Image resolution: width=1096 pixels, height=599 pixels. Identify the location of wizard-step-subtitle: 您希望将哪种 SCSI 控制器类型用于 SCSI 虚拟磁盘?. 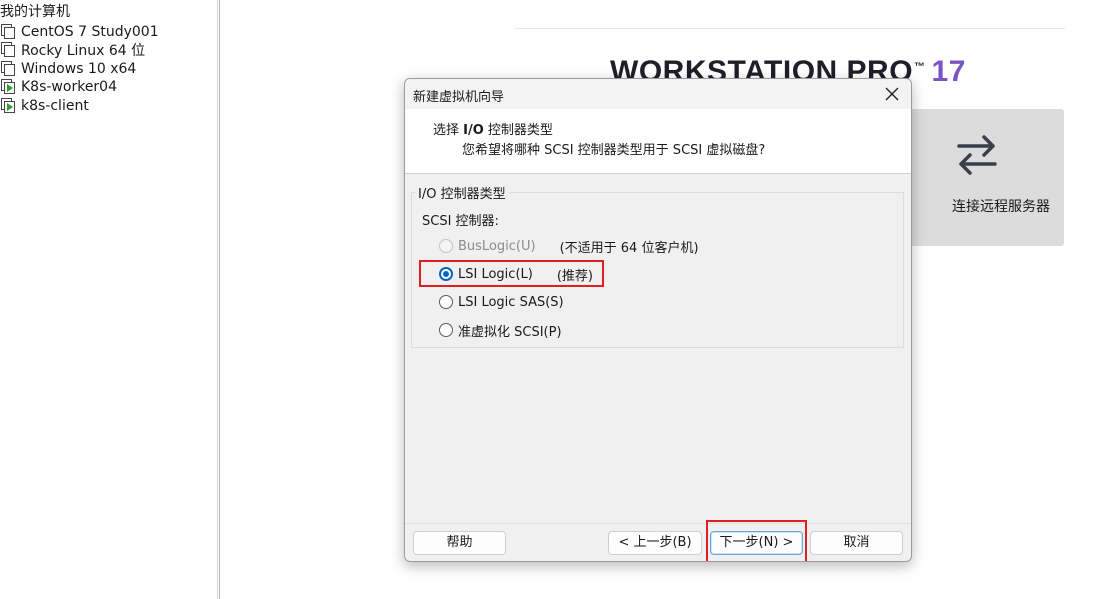
(614, 150).